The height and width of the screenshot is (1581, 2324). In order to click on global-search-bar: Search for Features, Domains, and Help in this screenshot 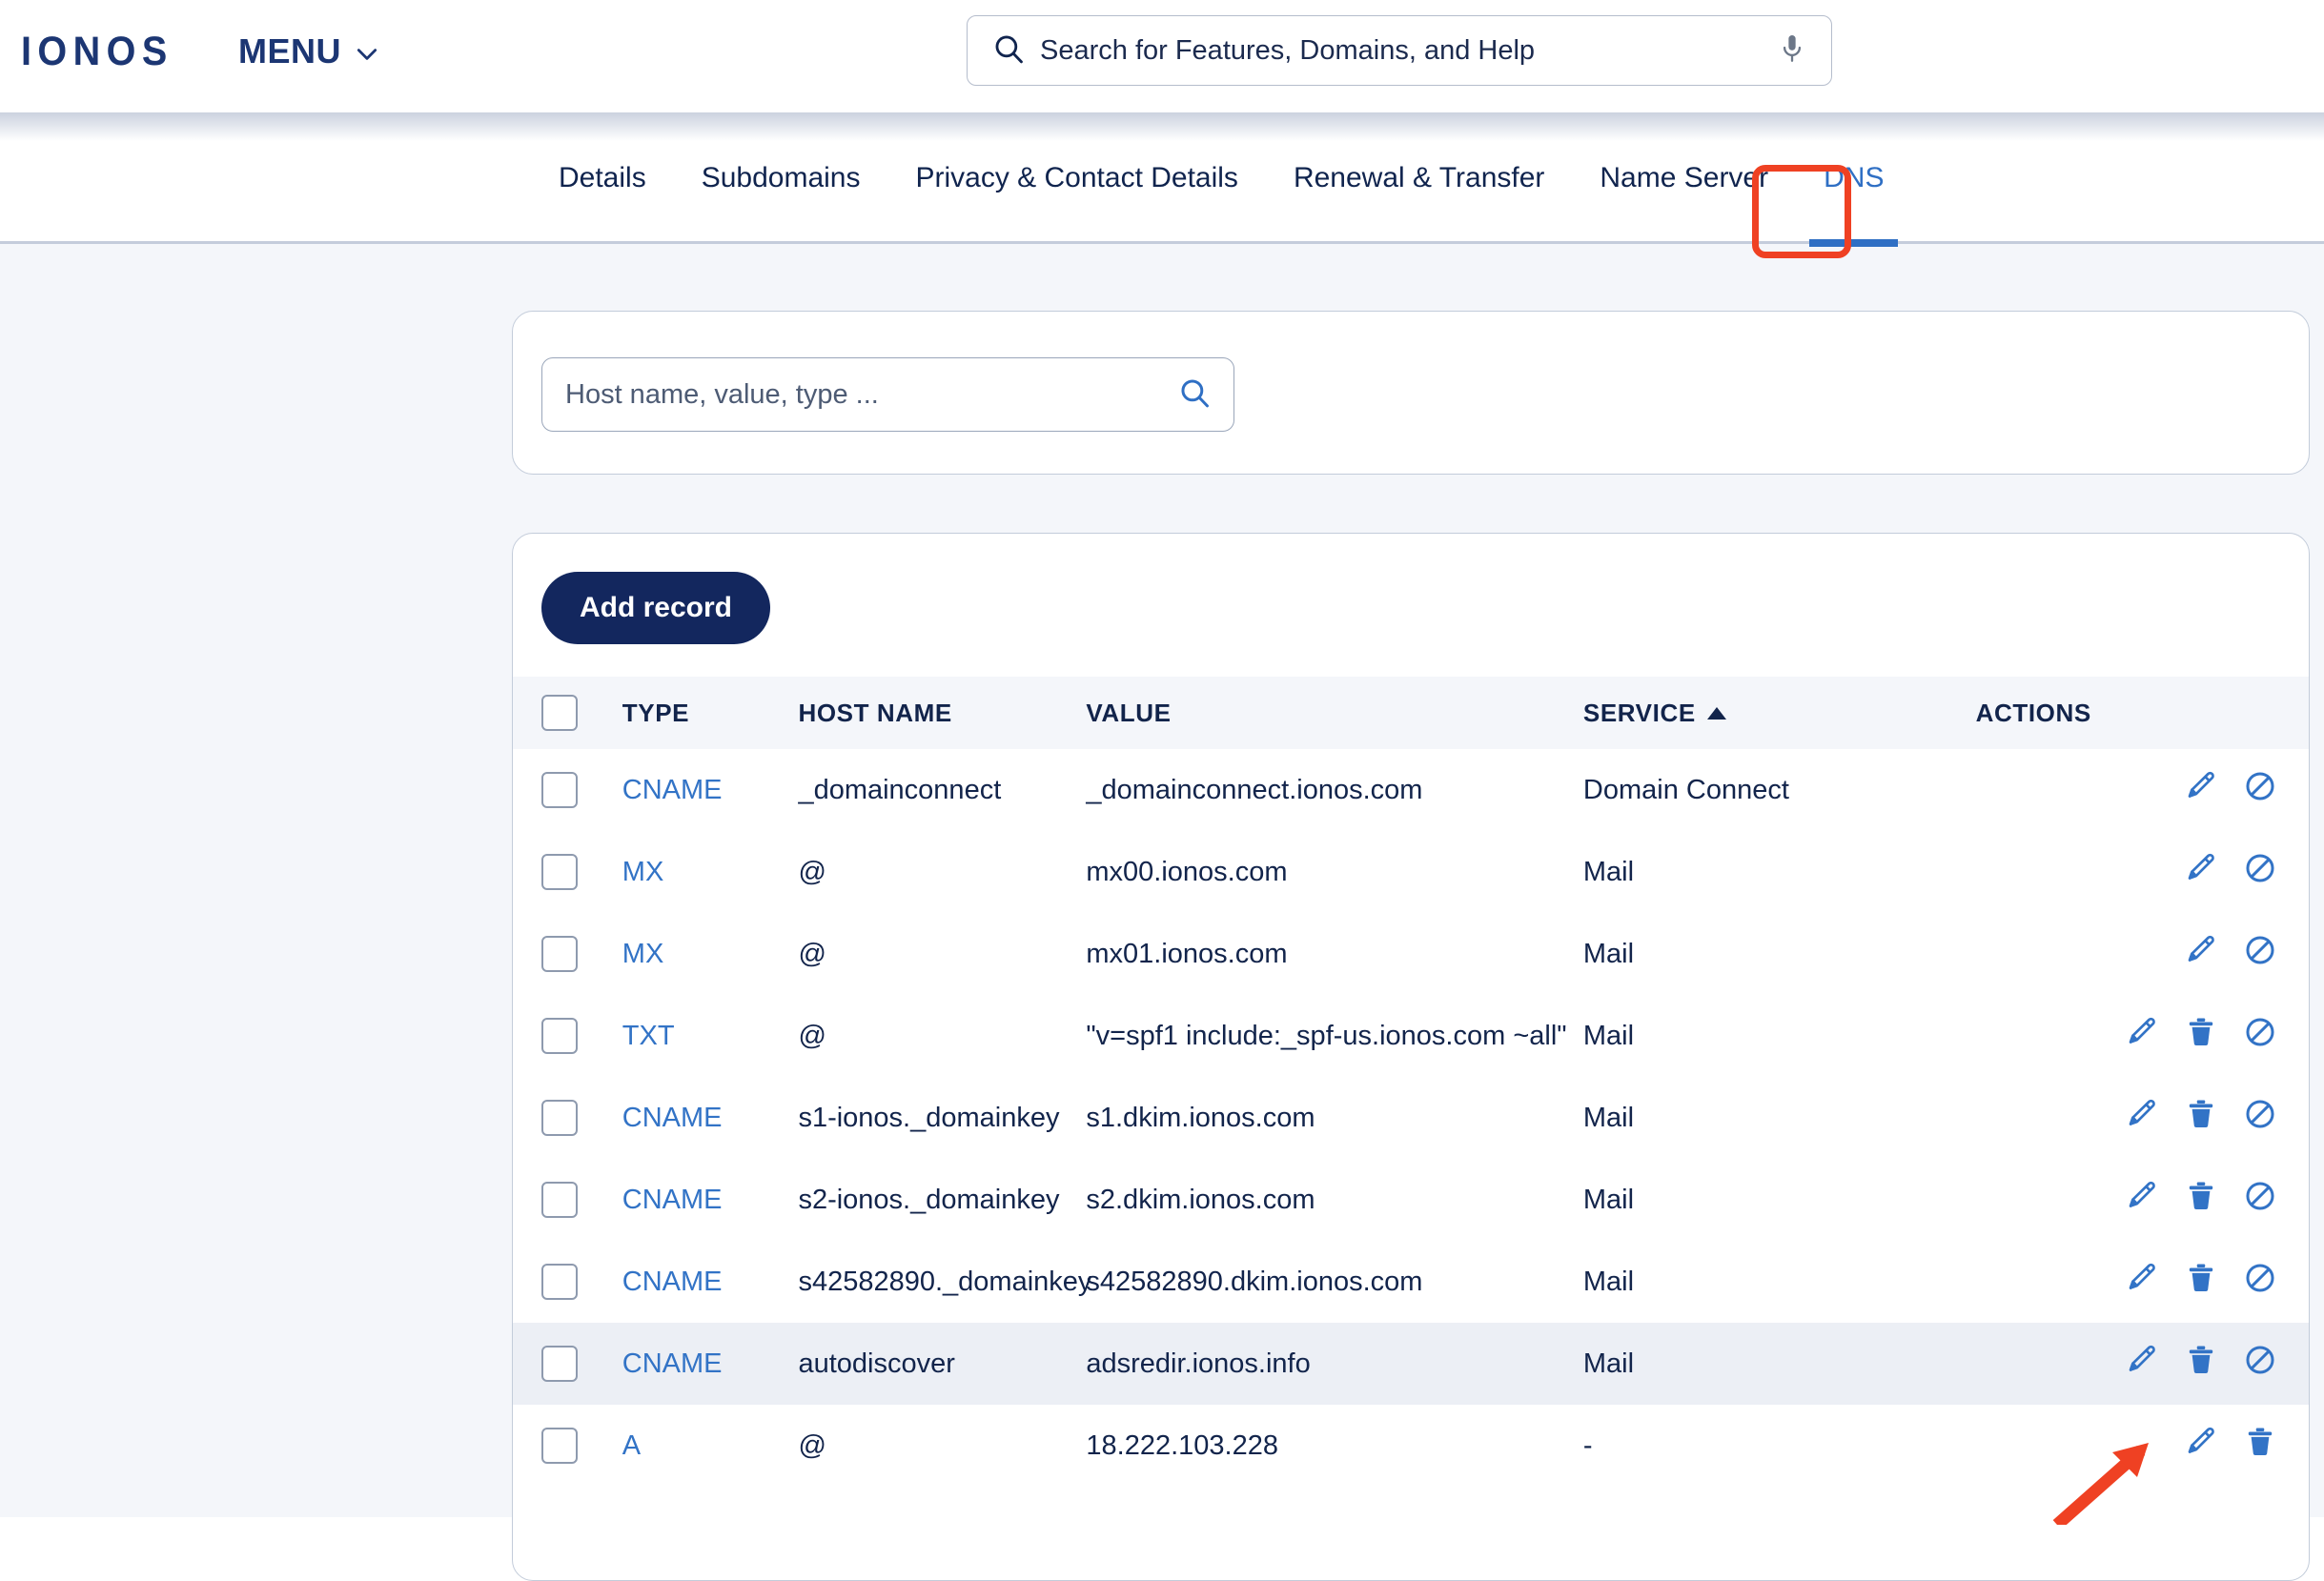, I will do `click(1399, 50)`.